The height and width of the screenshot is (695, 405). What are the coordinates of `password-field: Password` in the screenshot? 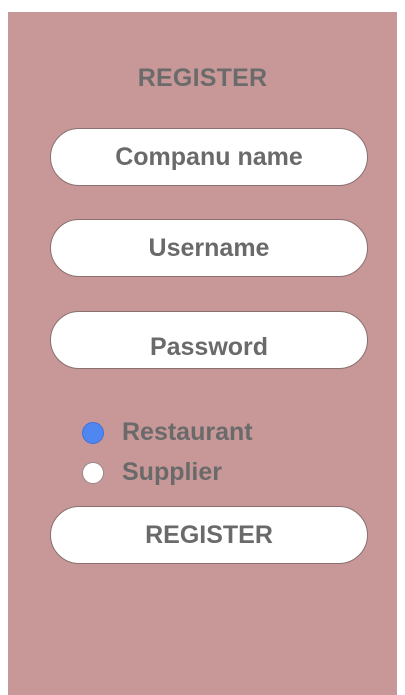 It's located at (209, 340).